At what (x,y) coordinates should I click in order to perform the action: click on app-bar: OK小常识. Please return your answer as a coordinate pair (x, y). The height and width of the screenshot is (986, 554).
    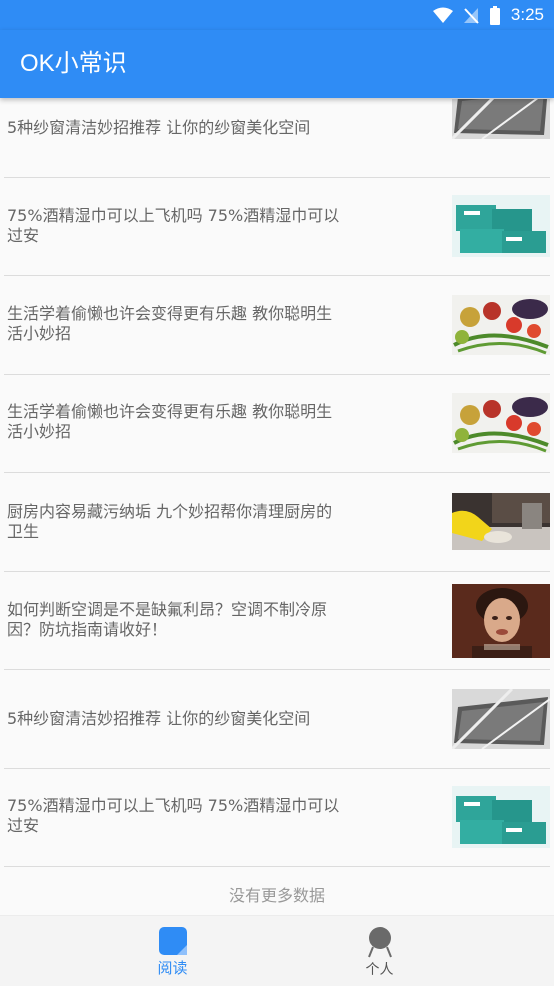
    Looking at the image, I should click on (277, 64).